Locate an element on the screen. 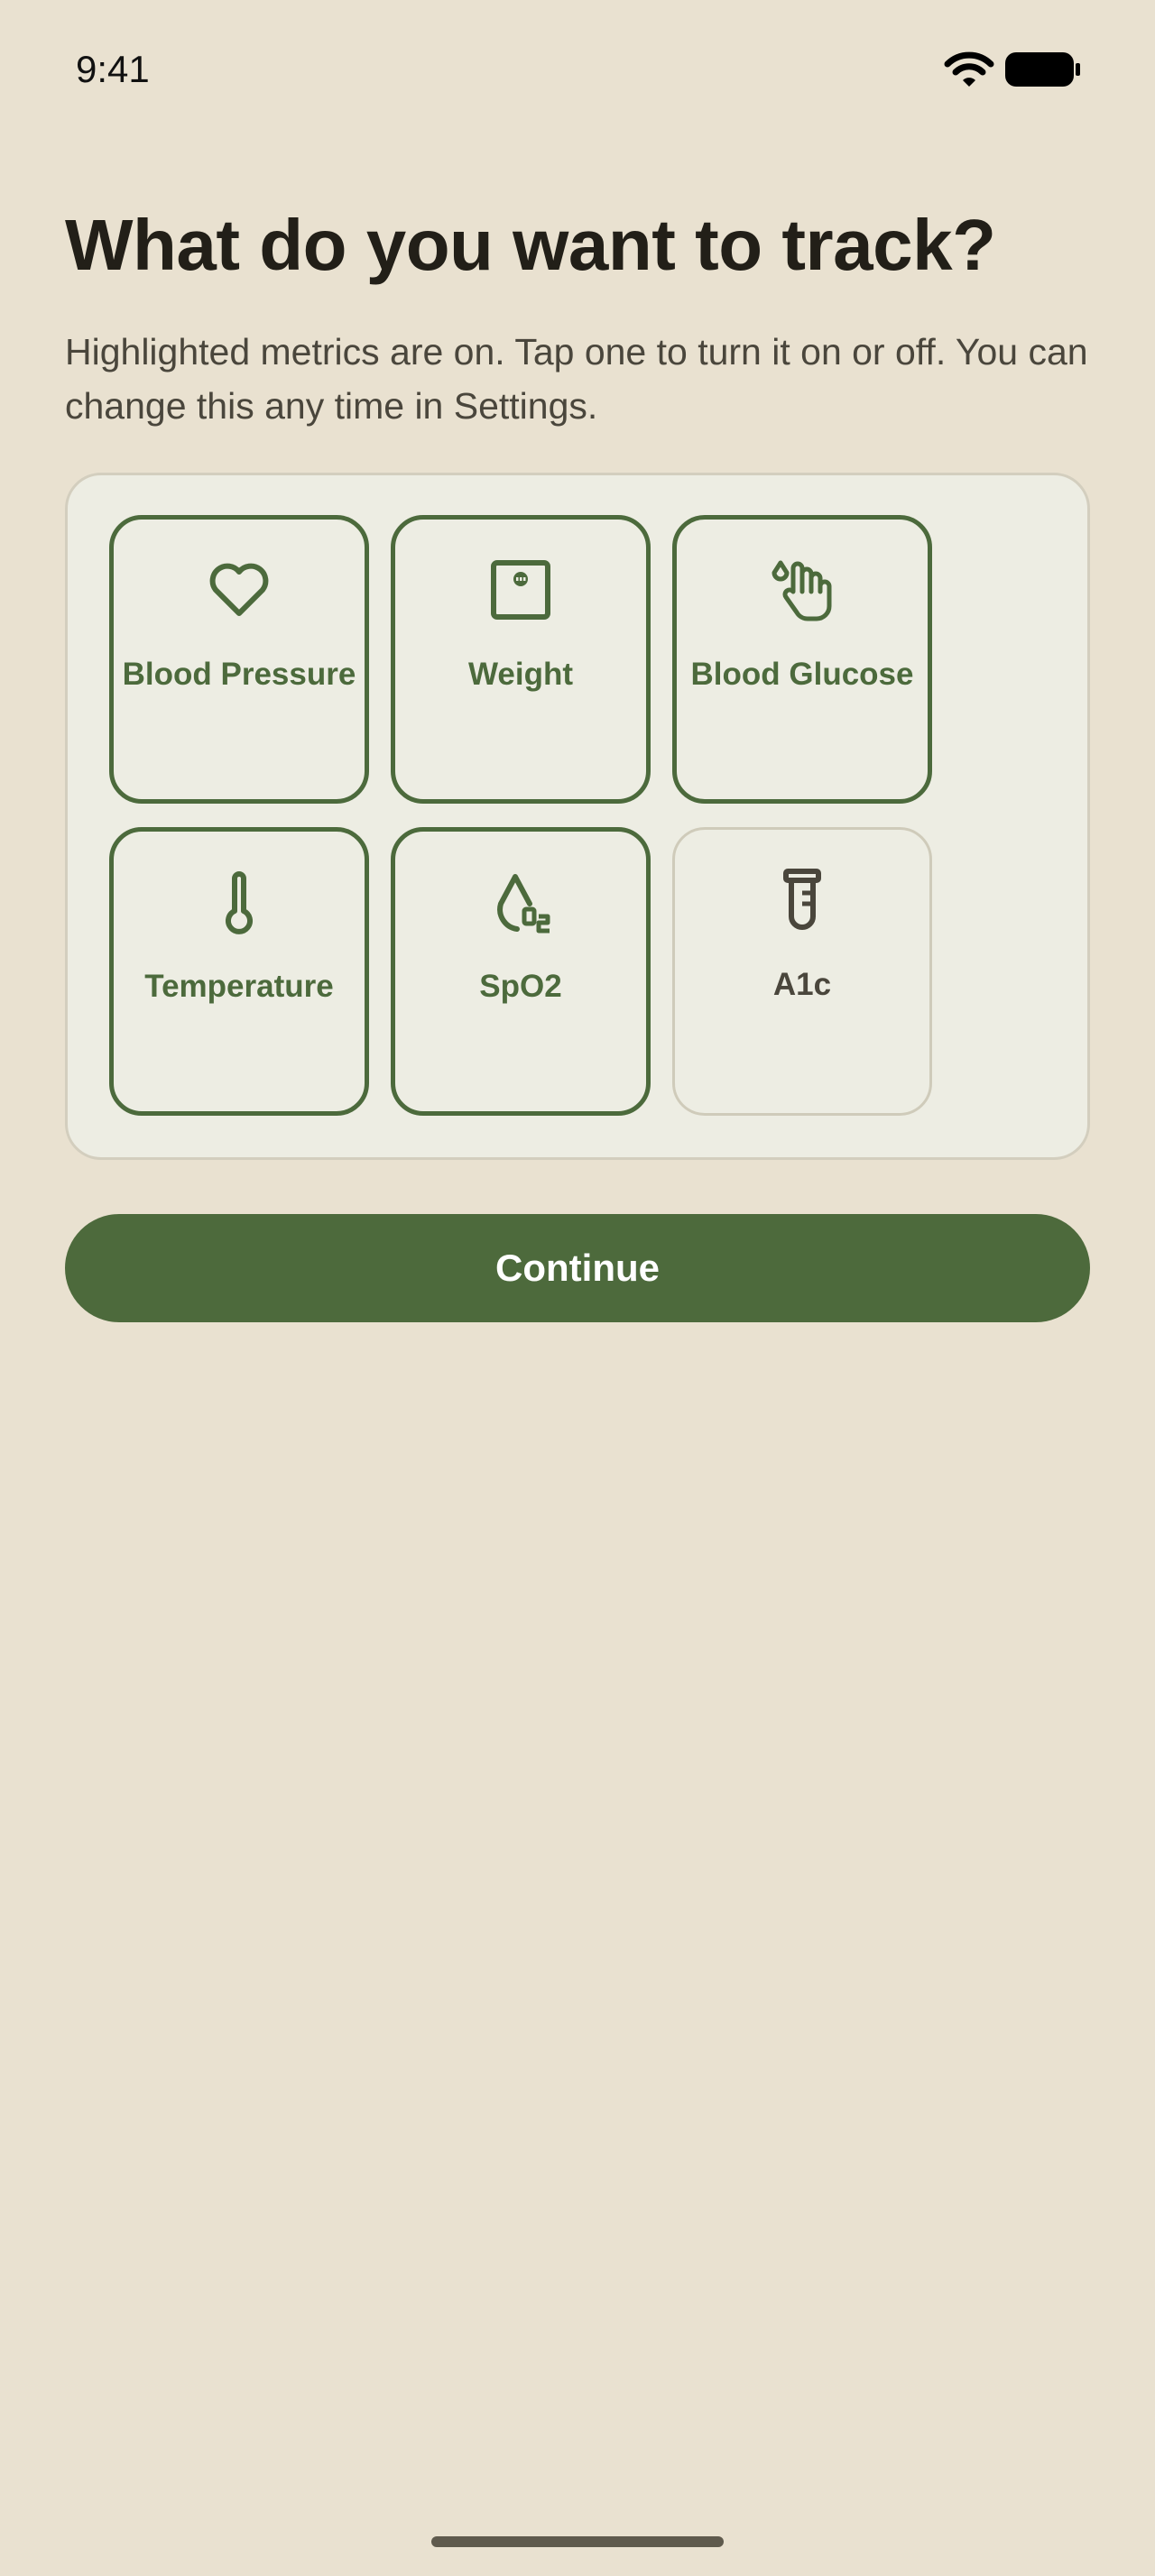 Image resolution: width=1155 pixels, height=2576 pixels. status-time: 9:41 is located at coordinates (113, 69).